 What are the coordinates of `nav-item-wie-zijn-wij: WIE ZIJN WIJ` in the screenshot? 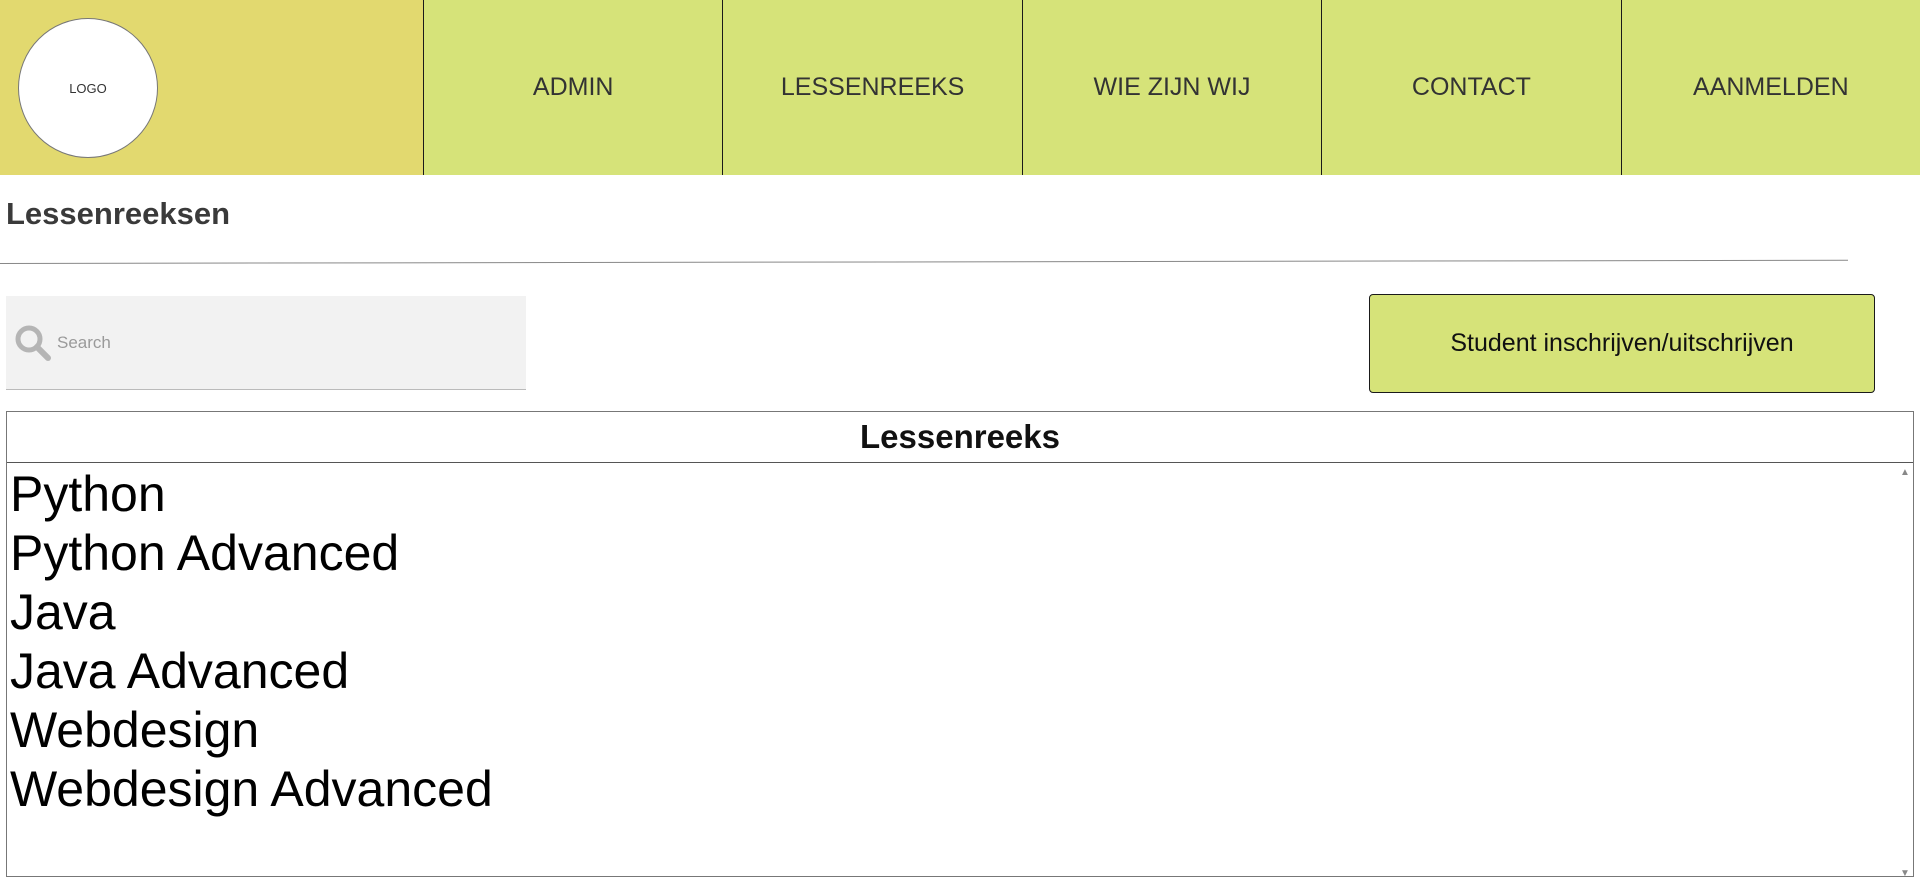 It's located at (1171, 87).